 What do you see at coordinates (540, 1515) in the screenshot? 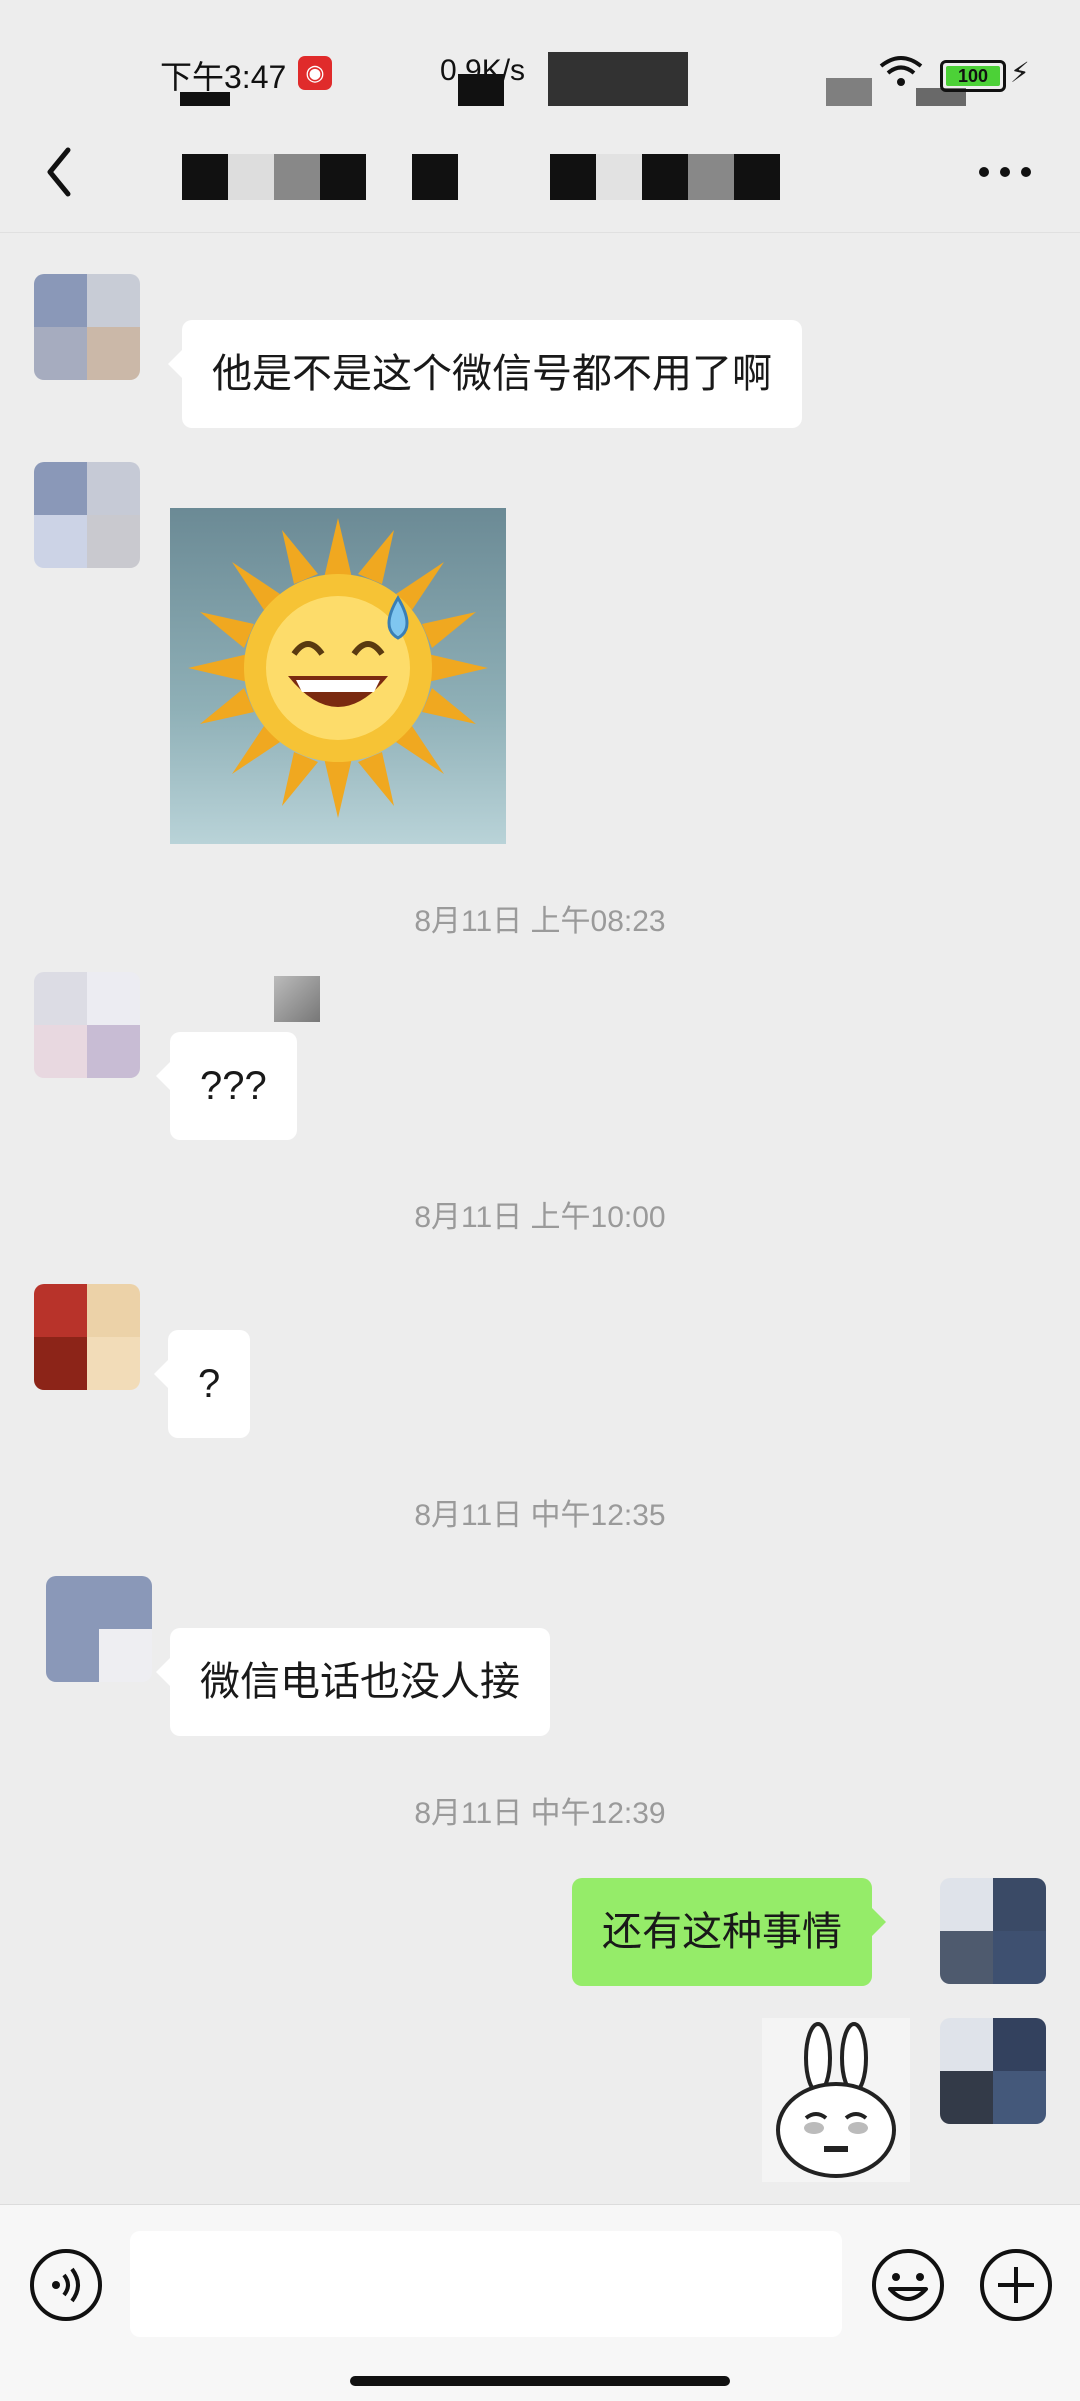
I see `timestamp: 8月11日 中午12:35` at bounding box center [540, 1515].